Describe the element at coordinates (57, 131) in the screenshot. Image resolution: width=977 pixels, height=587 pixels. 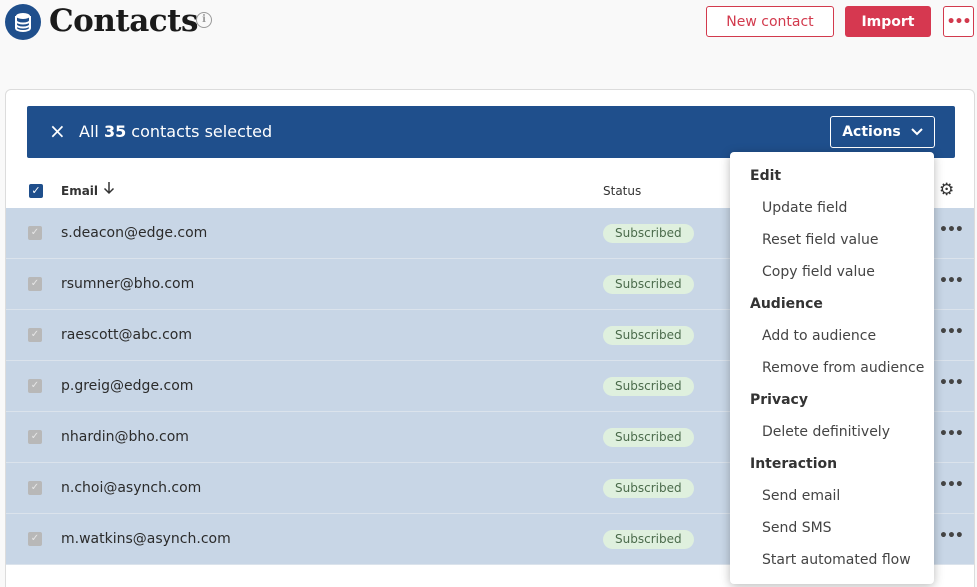
I see `close-icon: ×` at that location.